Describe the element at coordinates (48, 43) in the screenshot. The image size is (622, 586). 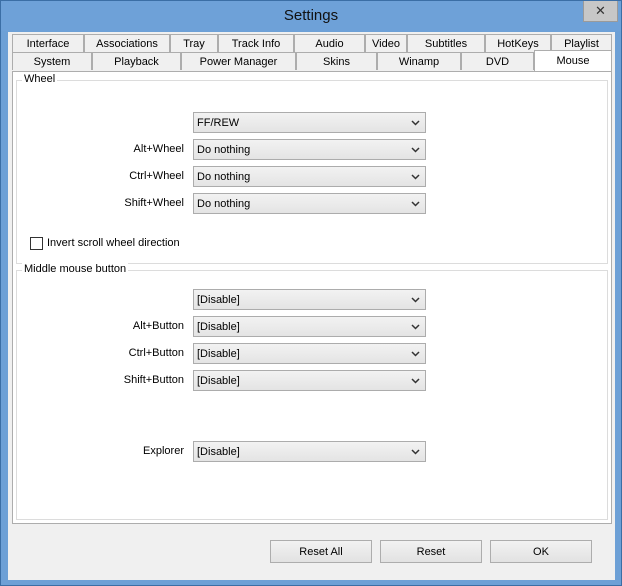
I see `tab-interface: Interface` at that location.